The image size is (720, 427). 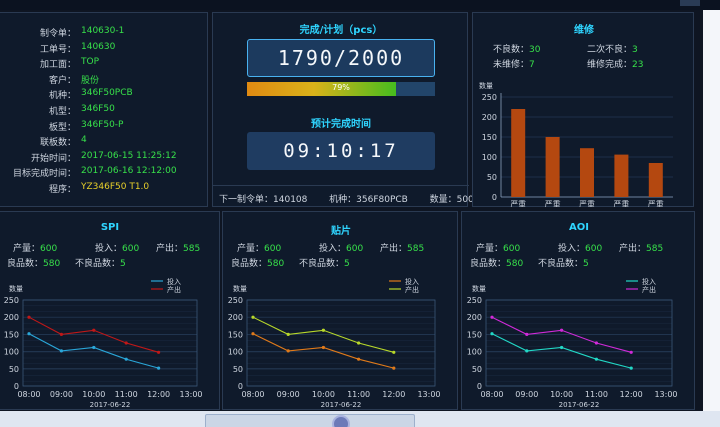 What do you see at coordinates (158, 394) in the screenshot?
I see `x-tick-label: 12:00` at bounding box center [158, 394].